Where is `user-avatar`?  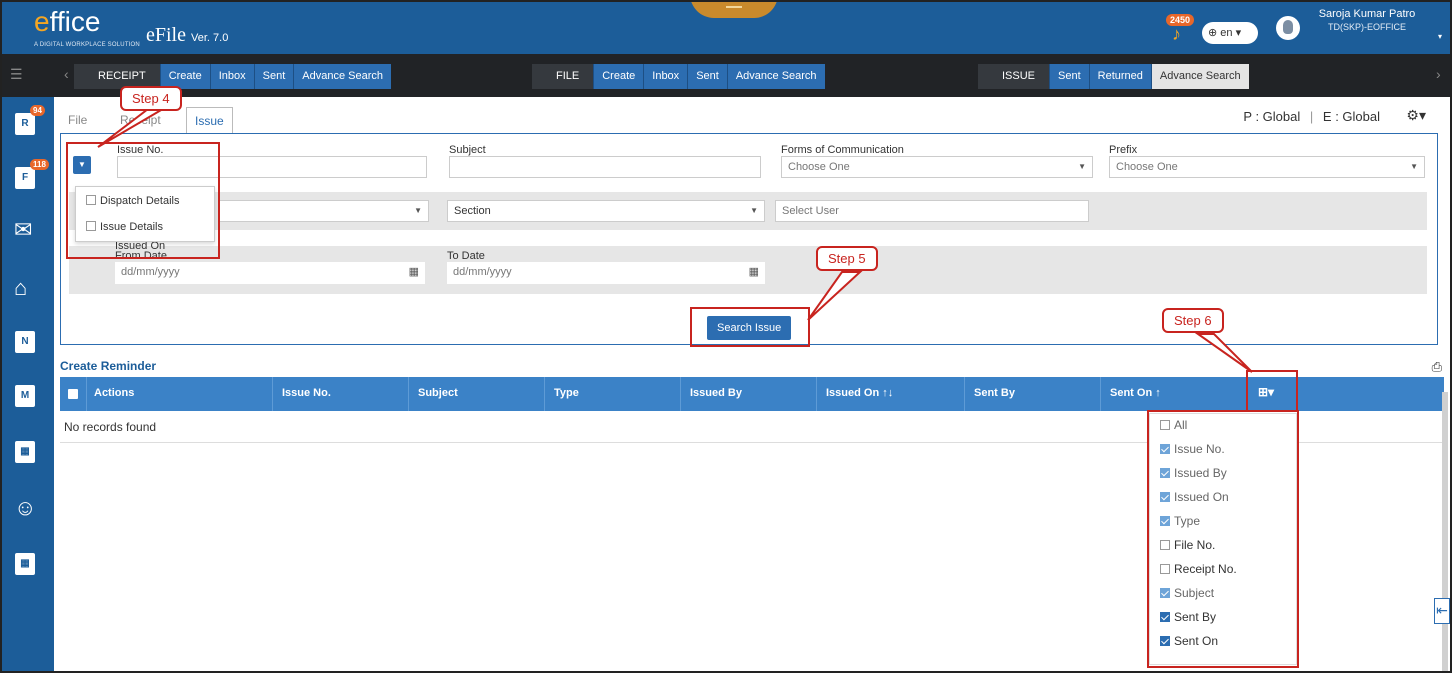 user-avatar is located at coordinates (1288, 28).